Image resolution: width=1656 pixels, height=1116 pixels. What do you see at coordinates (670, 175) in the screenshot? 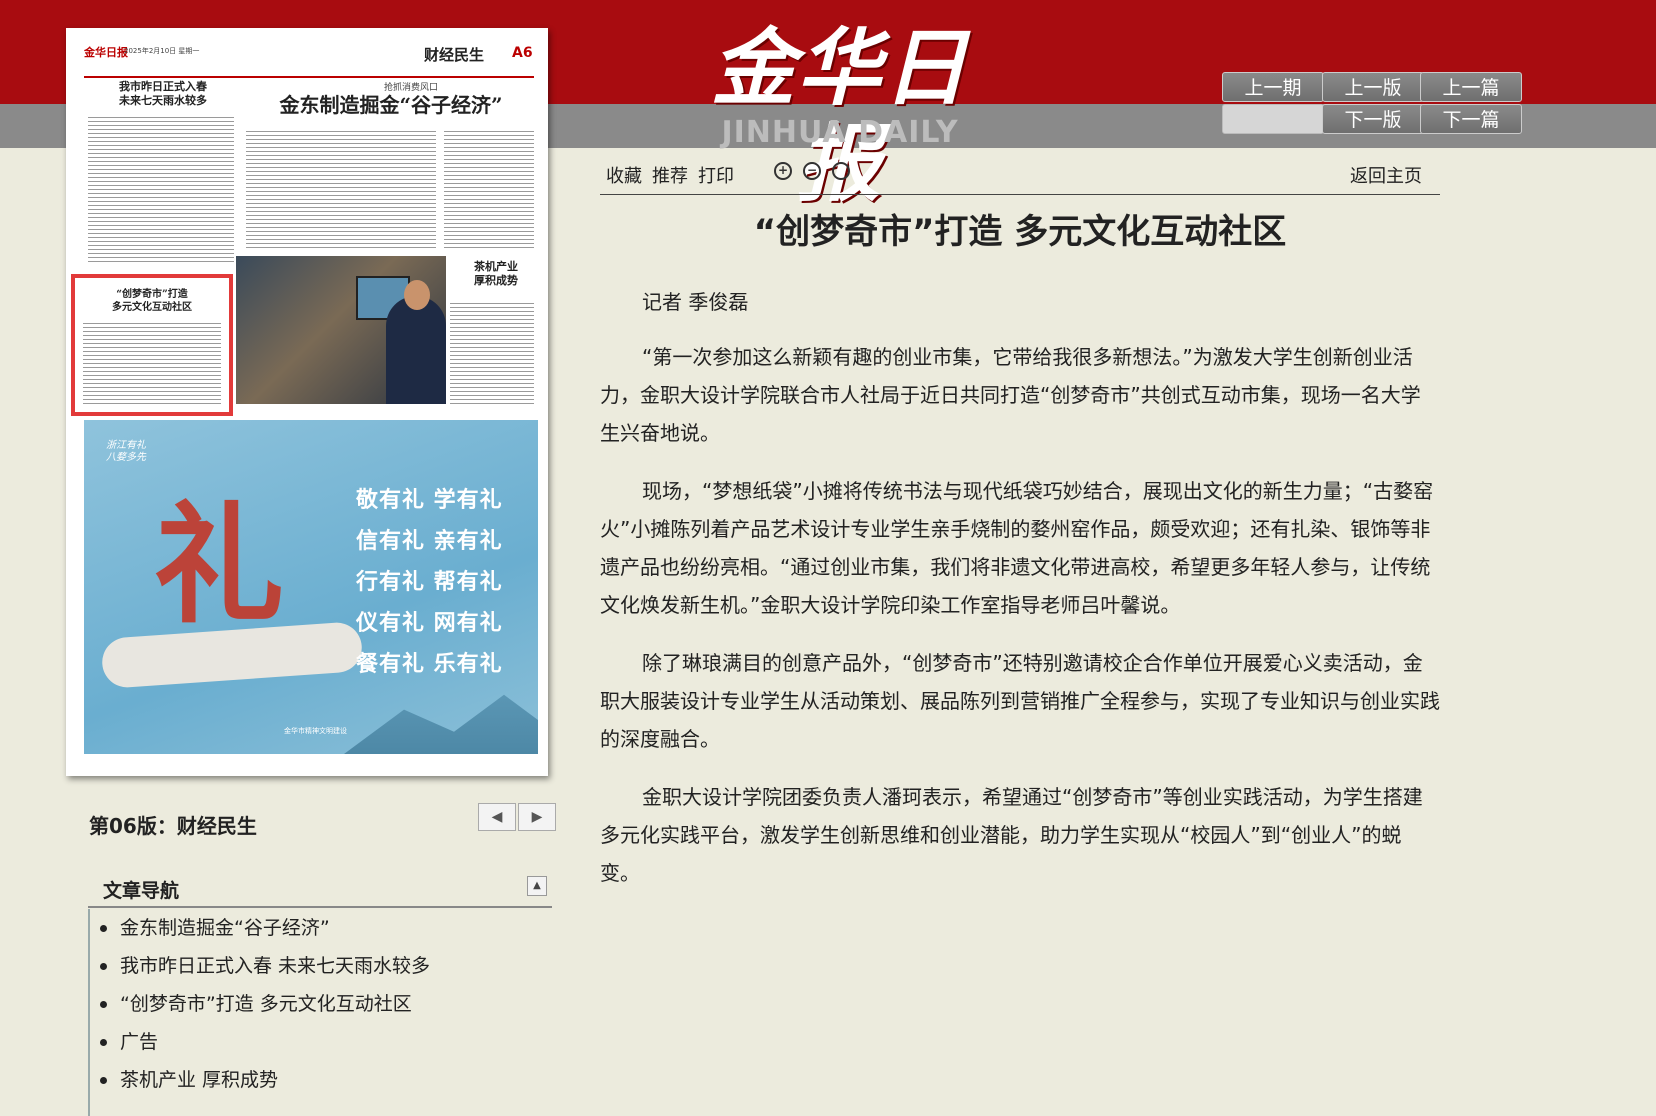
I see `recommend-link: 推荐` at bounding box center [670, 175].